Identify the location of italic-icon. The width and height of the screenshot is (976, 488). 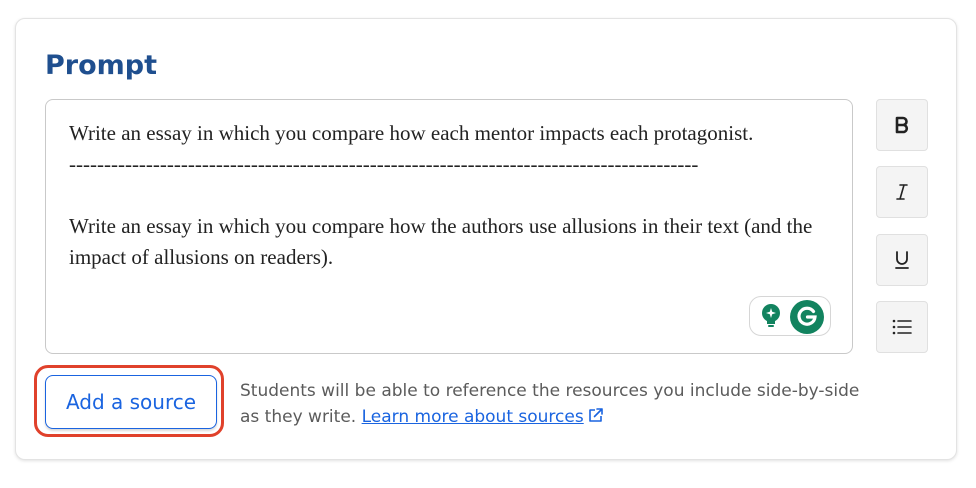
(902, 192).